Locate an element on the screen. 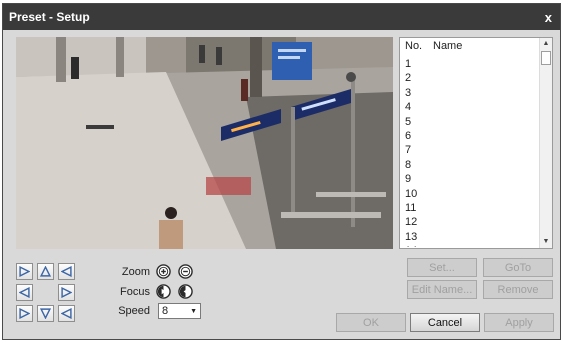 The width and height of the screenshot is (563, 343). list-item: 4 is located at coordinates (470, 107).